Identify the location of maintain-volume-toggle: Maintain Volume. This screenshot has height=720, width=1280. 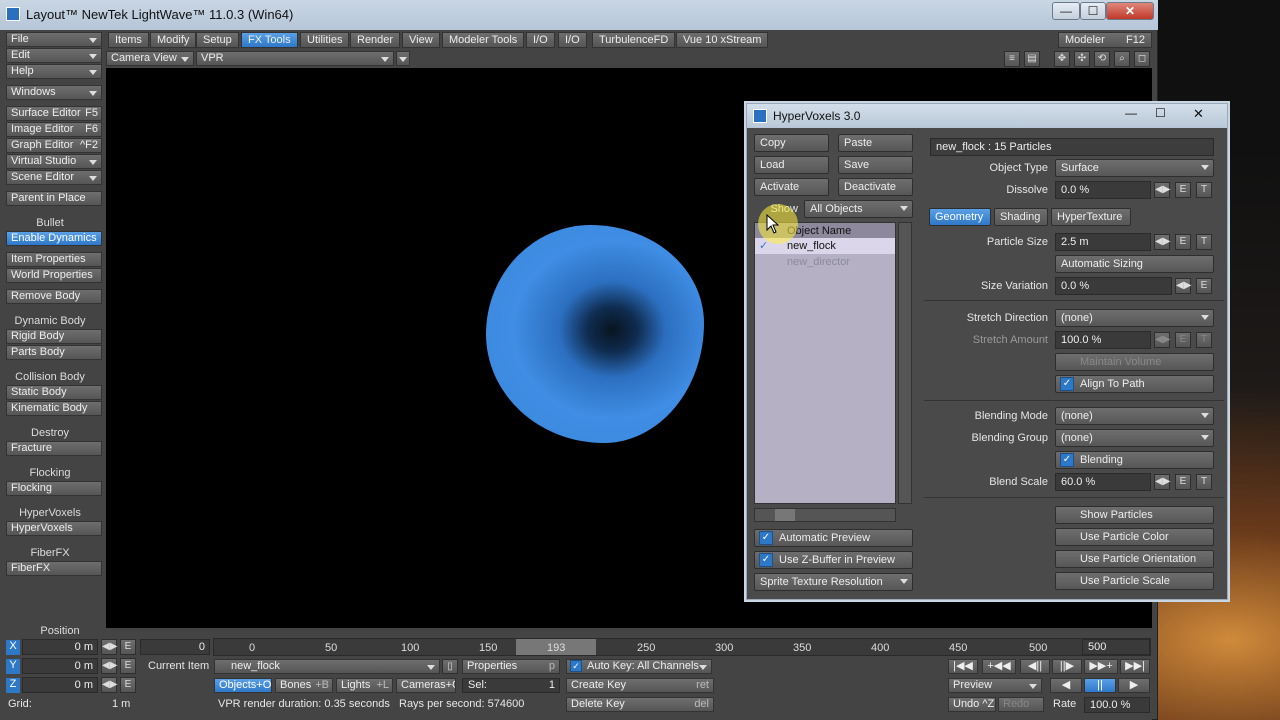
(1134, 362).